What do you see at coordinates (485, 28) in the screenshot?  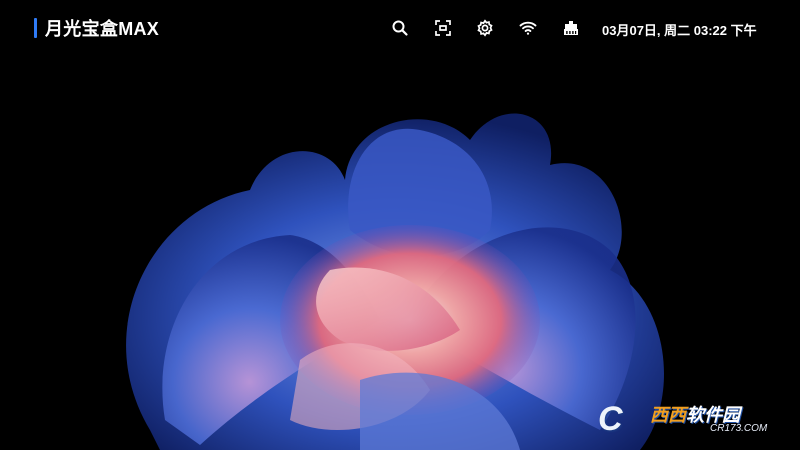 I see `settings-gear-icon` at bounding box center [485, 28].